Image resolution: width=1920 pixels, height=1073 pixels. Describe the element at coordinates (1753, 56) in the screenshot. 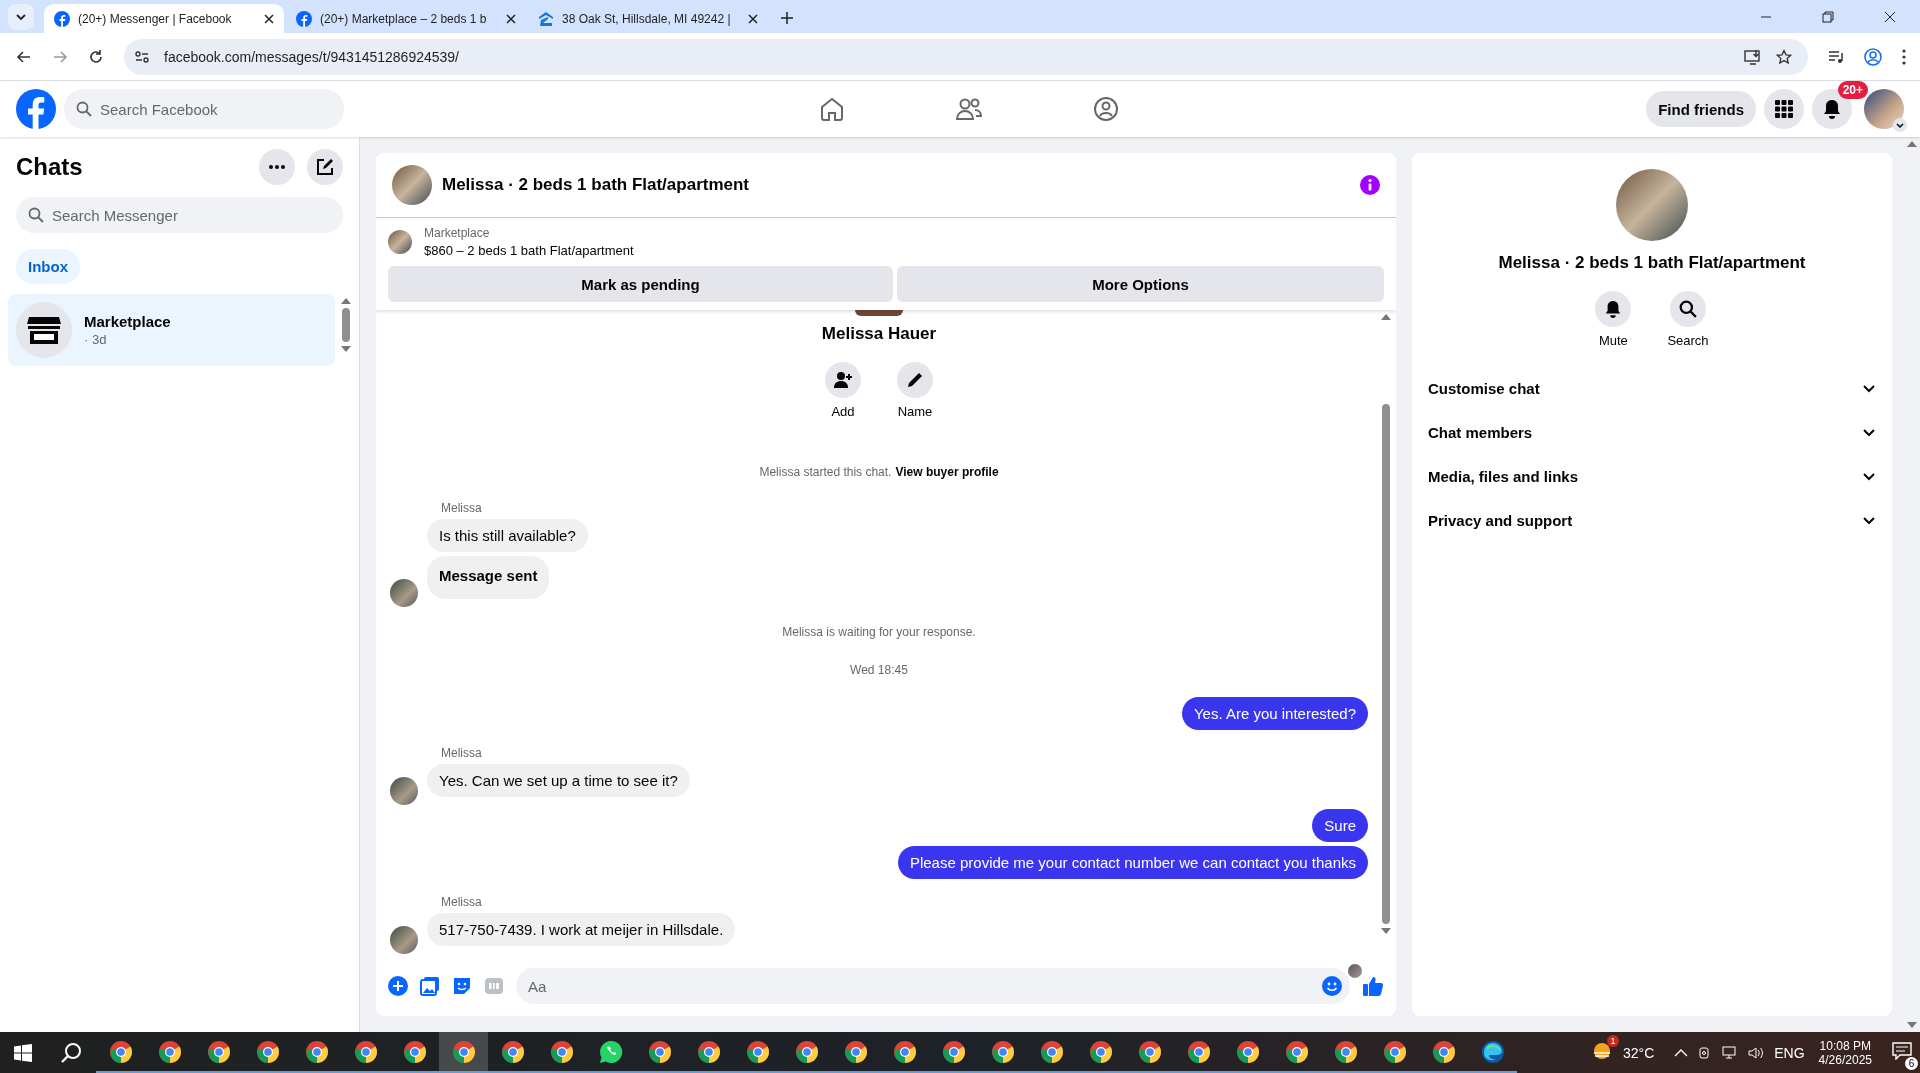

I see `install-app-icon` at that location.